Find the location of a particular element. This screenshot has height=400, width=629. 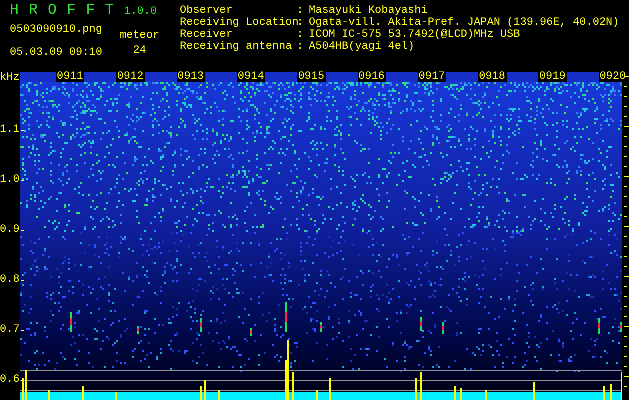

time-label: 0920 is located at coordinates (613, 77).